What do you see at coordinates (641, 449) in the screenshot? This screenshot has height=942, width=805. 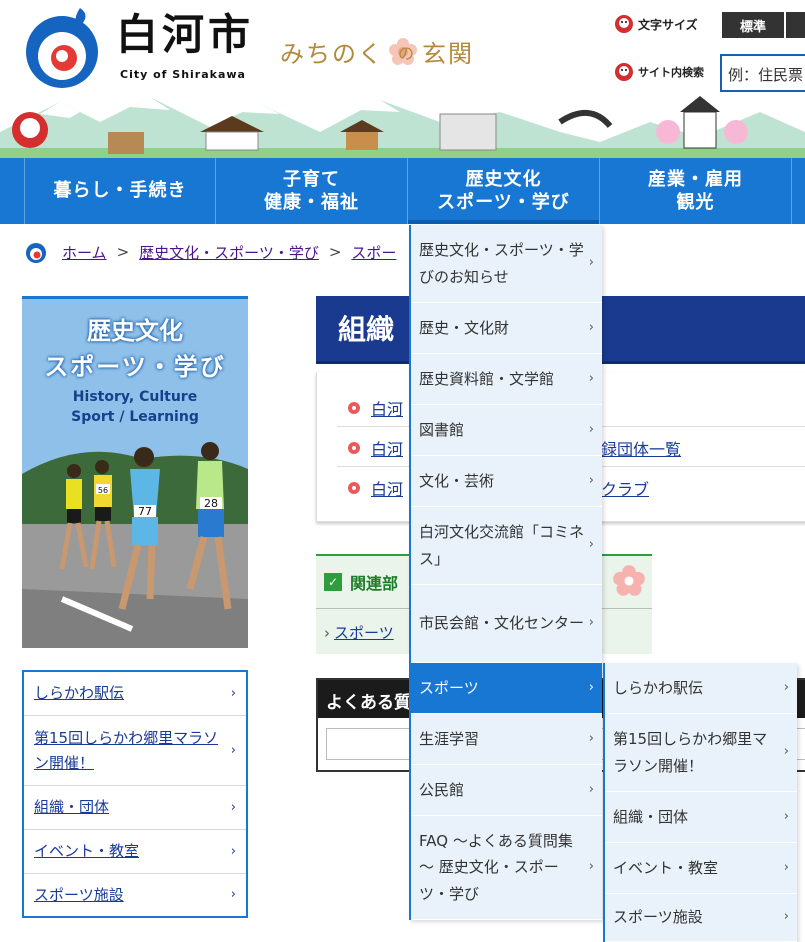 I see `organization-link-tail: 録団体一覧` at bounding box center [641, 449].